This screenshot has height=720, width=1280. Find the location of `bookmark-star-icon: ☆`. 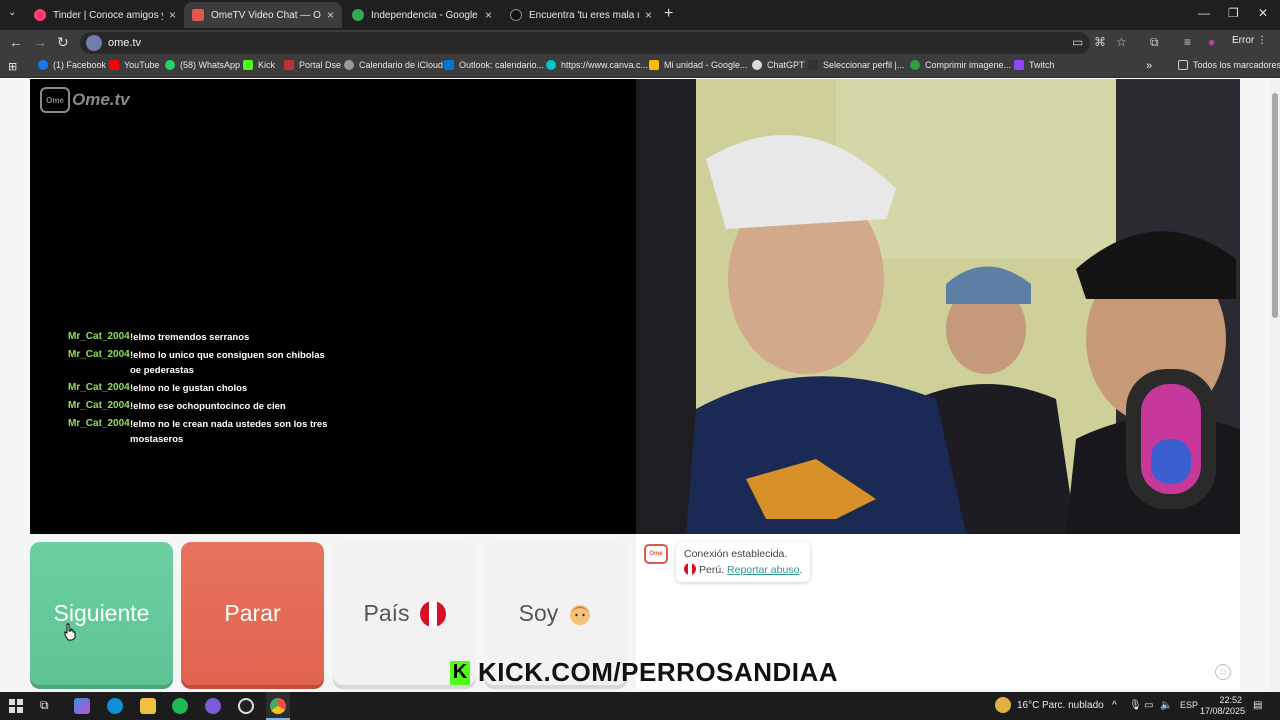

bookmark-star-icon: ☆ is located at coordinates (1121, 42).